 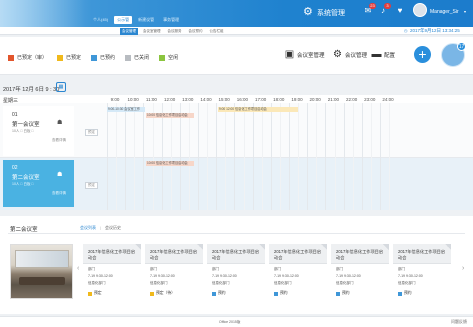 I want to click on hour-label: 15:00, so click(x=224, y=99).